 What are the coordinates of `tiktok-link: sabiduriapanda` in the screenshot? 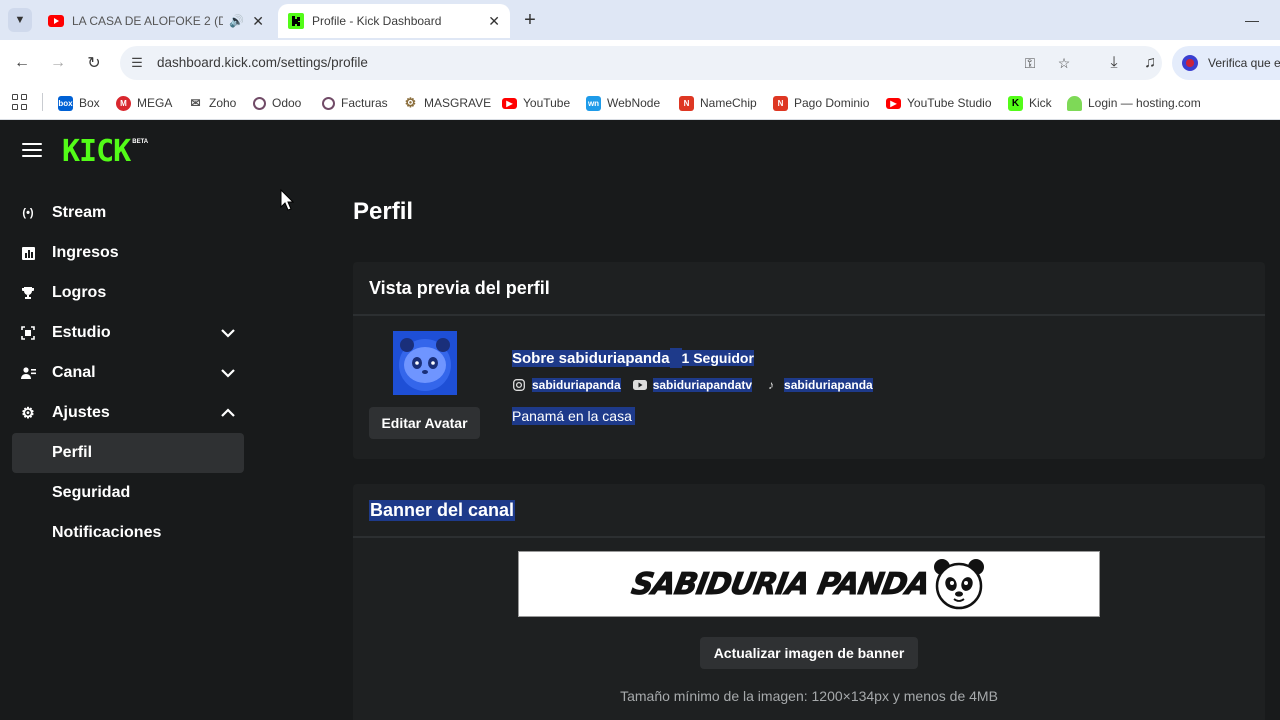 It's located at (828, 385).